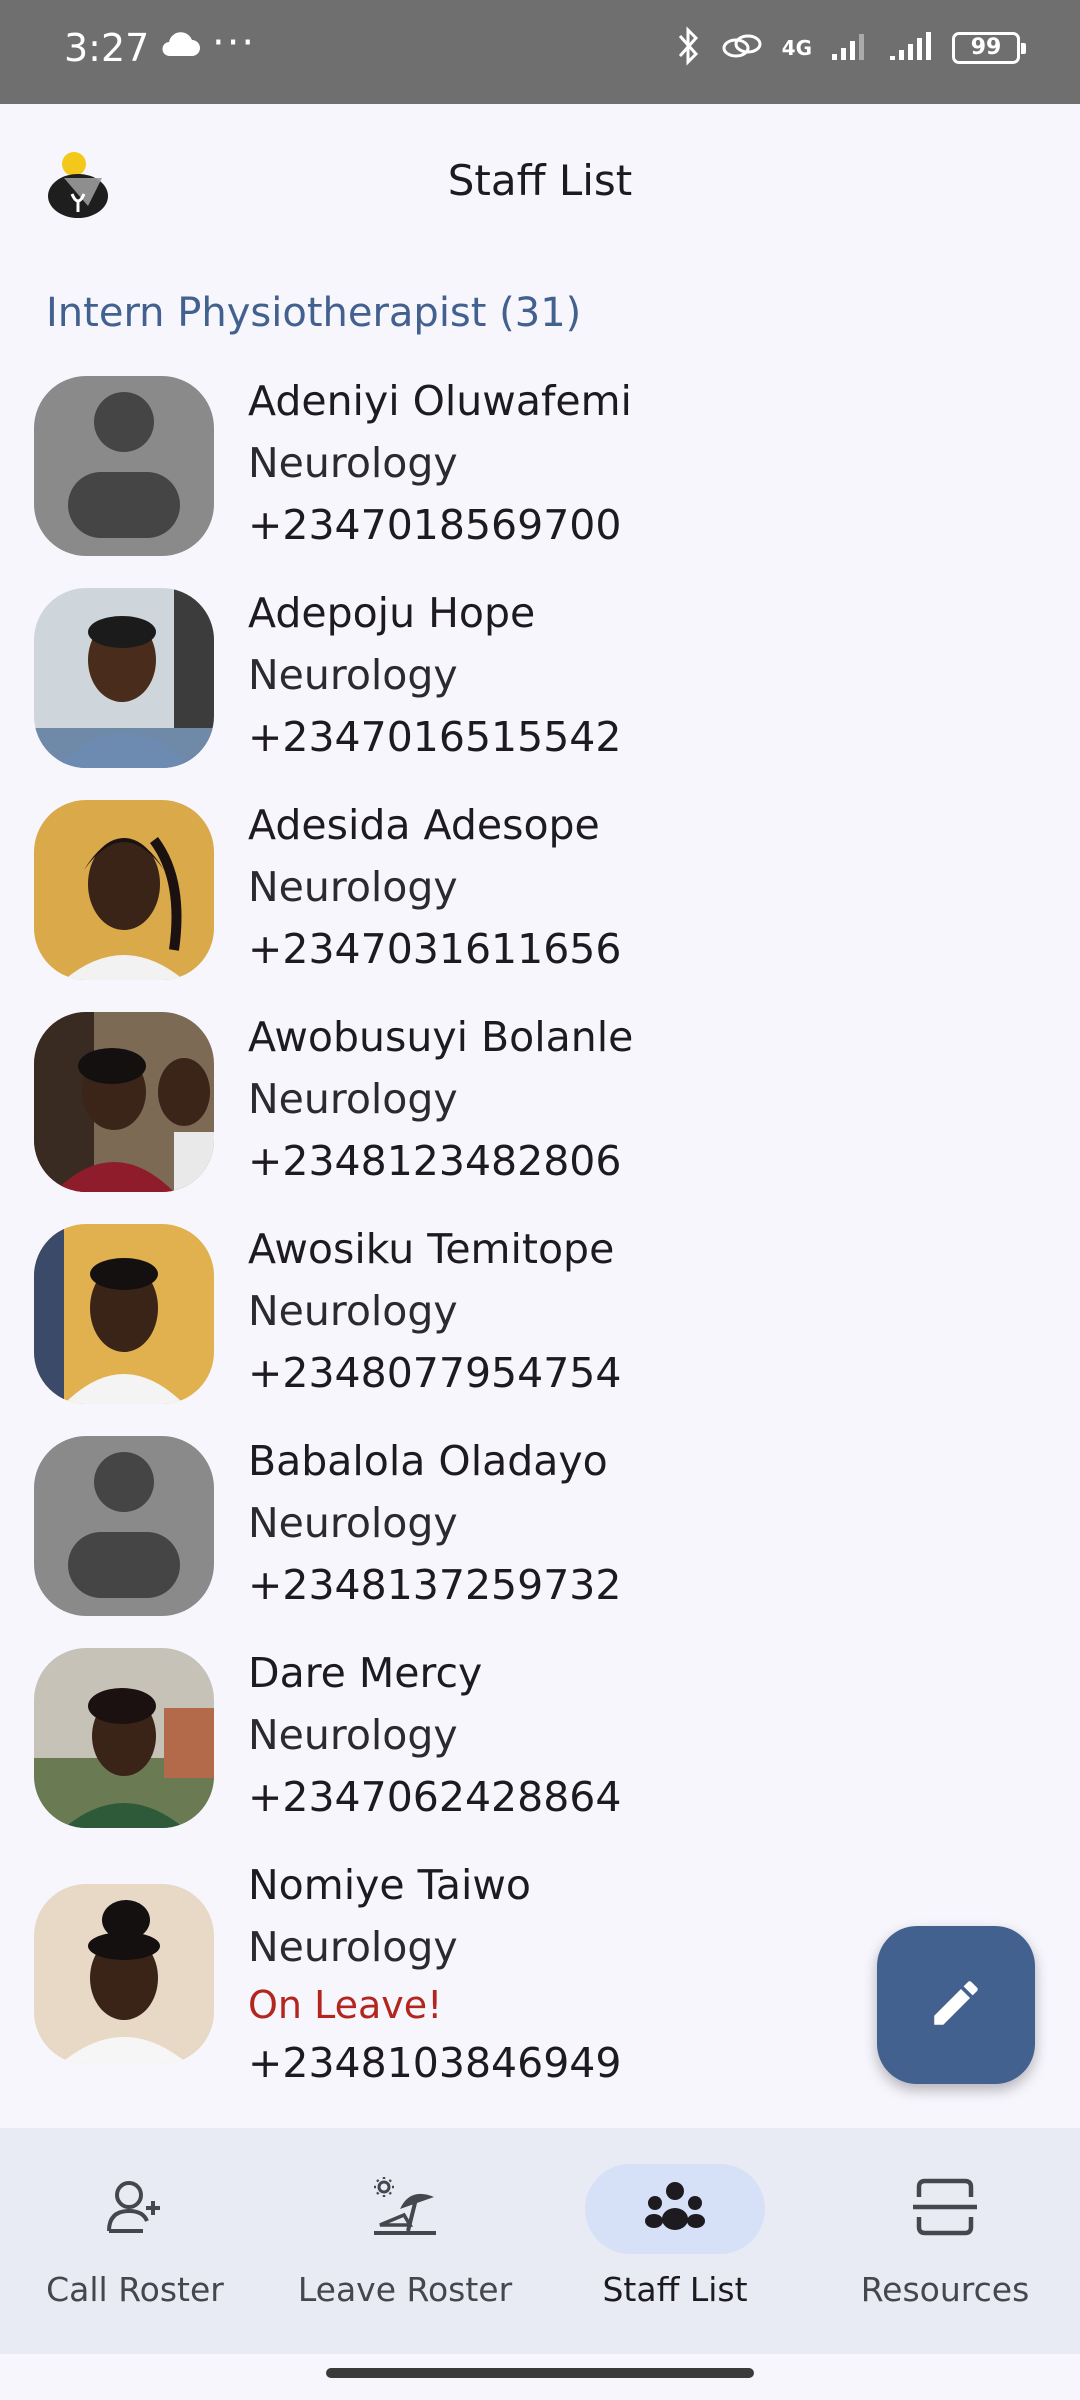 The image size is (1080, 2400). What do you see at coordinates (441, 1037) in the screenshot?
I see `staff-name: Awobusuyi Bolanle` at bounding box center [441, 1037].